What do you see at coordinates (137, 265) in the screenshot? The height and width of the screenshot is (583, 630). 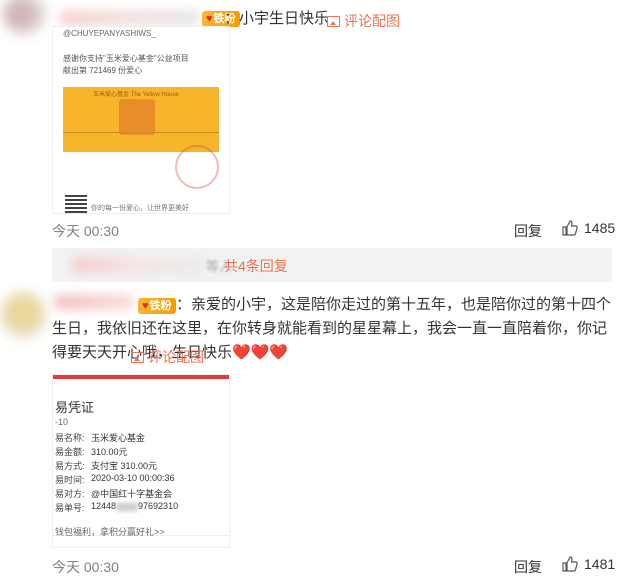 I see `reply-username` at bounding box center [137, 265].